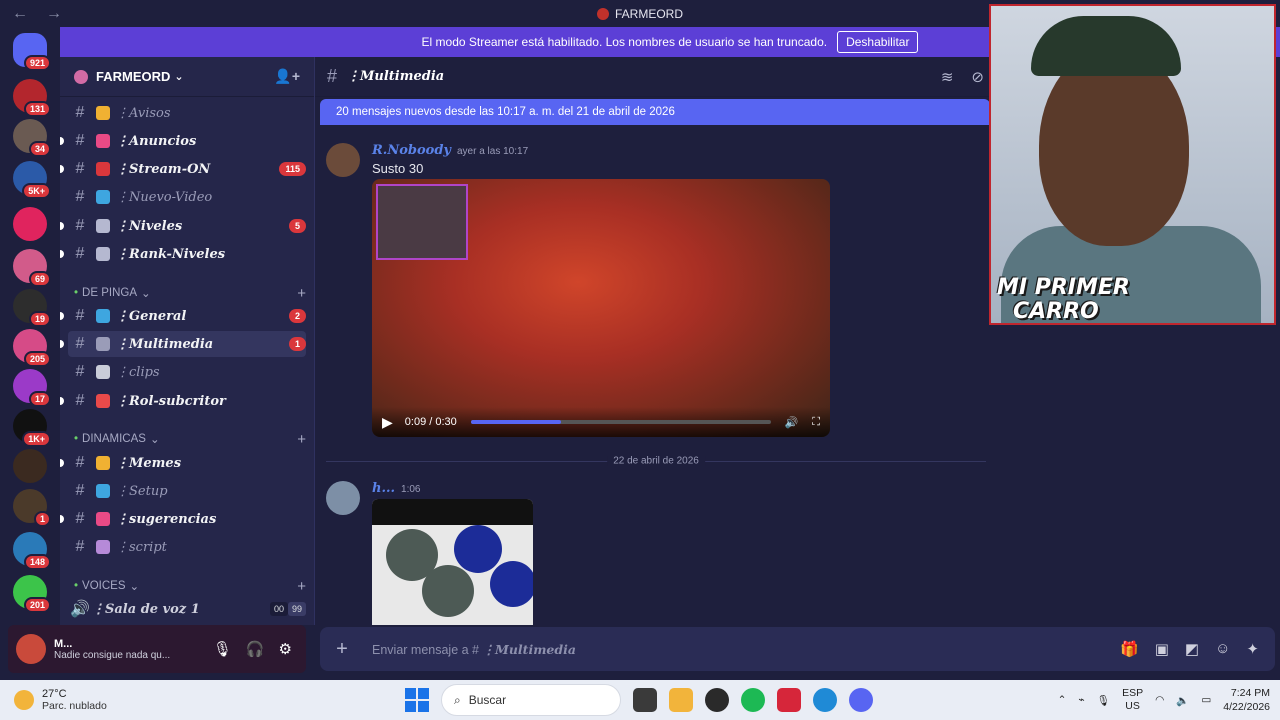 The height and width of the screenshot is (720, 1280). Describe the element at coordinates (287, 76) in the screenshot. I see `invite-people-icon: 👤+` at that location.